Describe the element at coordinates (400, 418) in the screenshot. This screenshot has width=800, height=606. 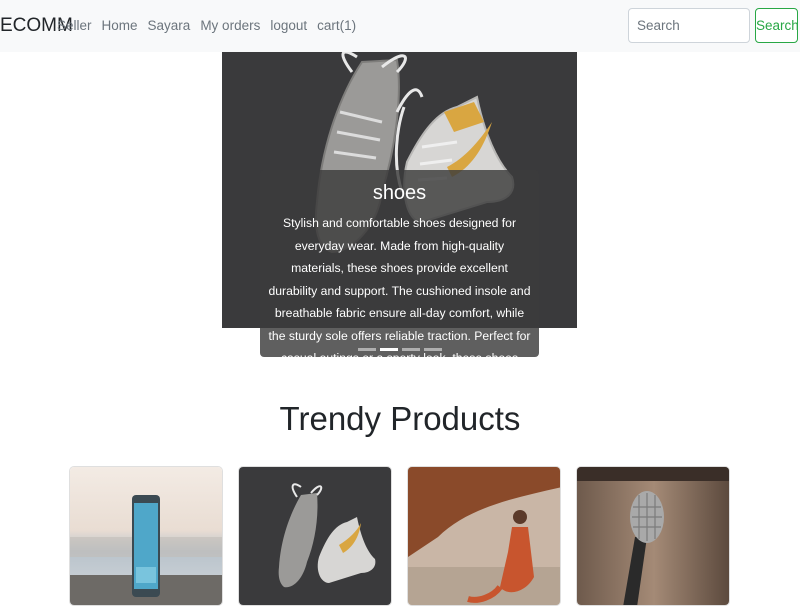
I see `trendy-products-heading: Trendy Products` at that location.